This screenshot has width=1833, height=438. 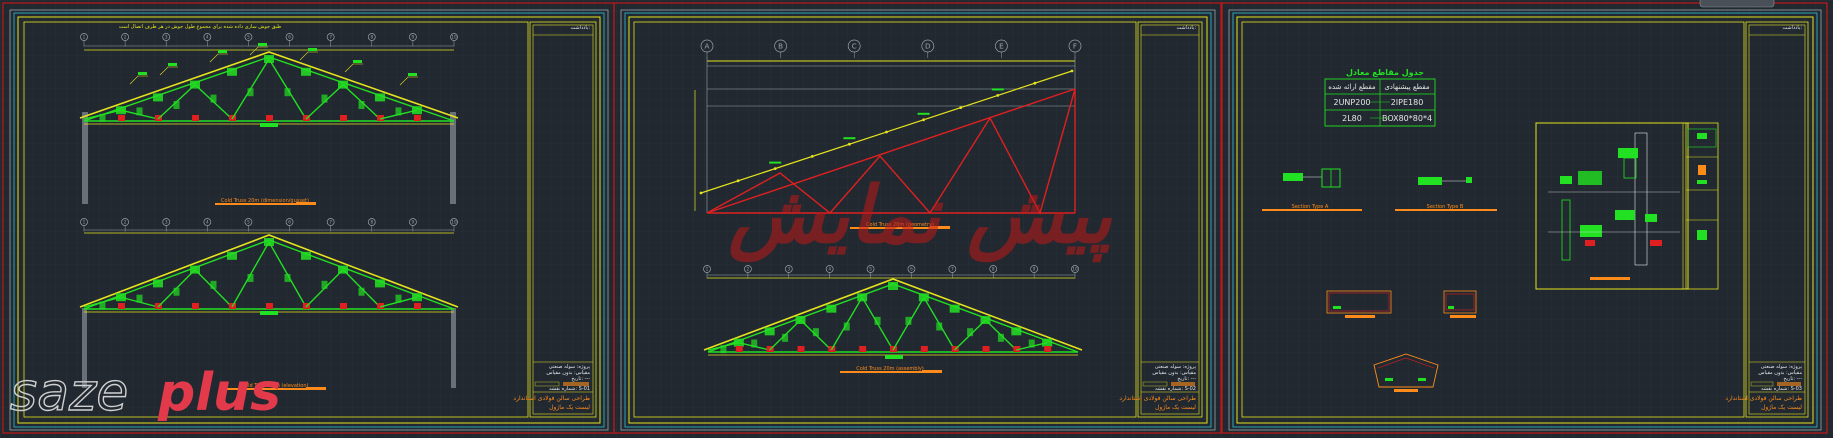 What do you see at coordinates (748, 269) in the screenshot?
I see `grid-bubble-label: 2` at bounding box center [748, 269].